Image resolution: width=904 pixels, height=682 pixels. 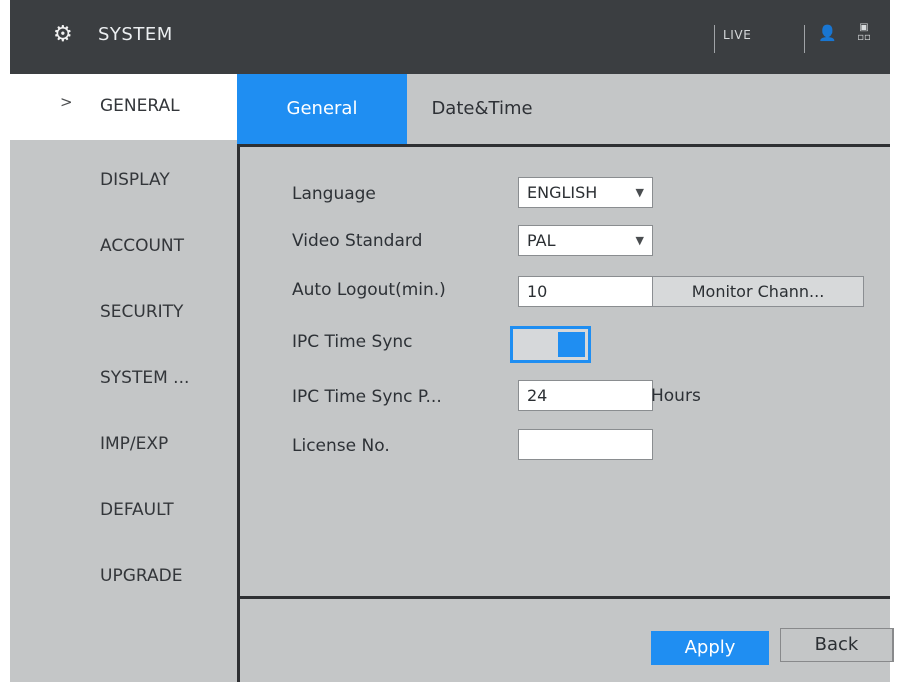 What do you see at coordinates (450, 37) in the screenshot?
I see `top-bar: ⚙ SYSTEM LIVE 👤 ▣ ▫▫` at bounding box center [450, 37].